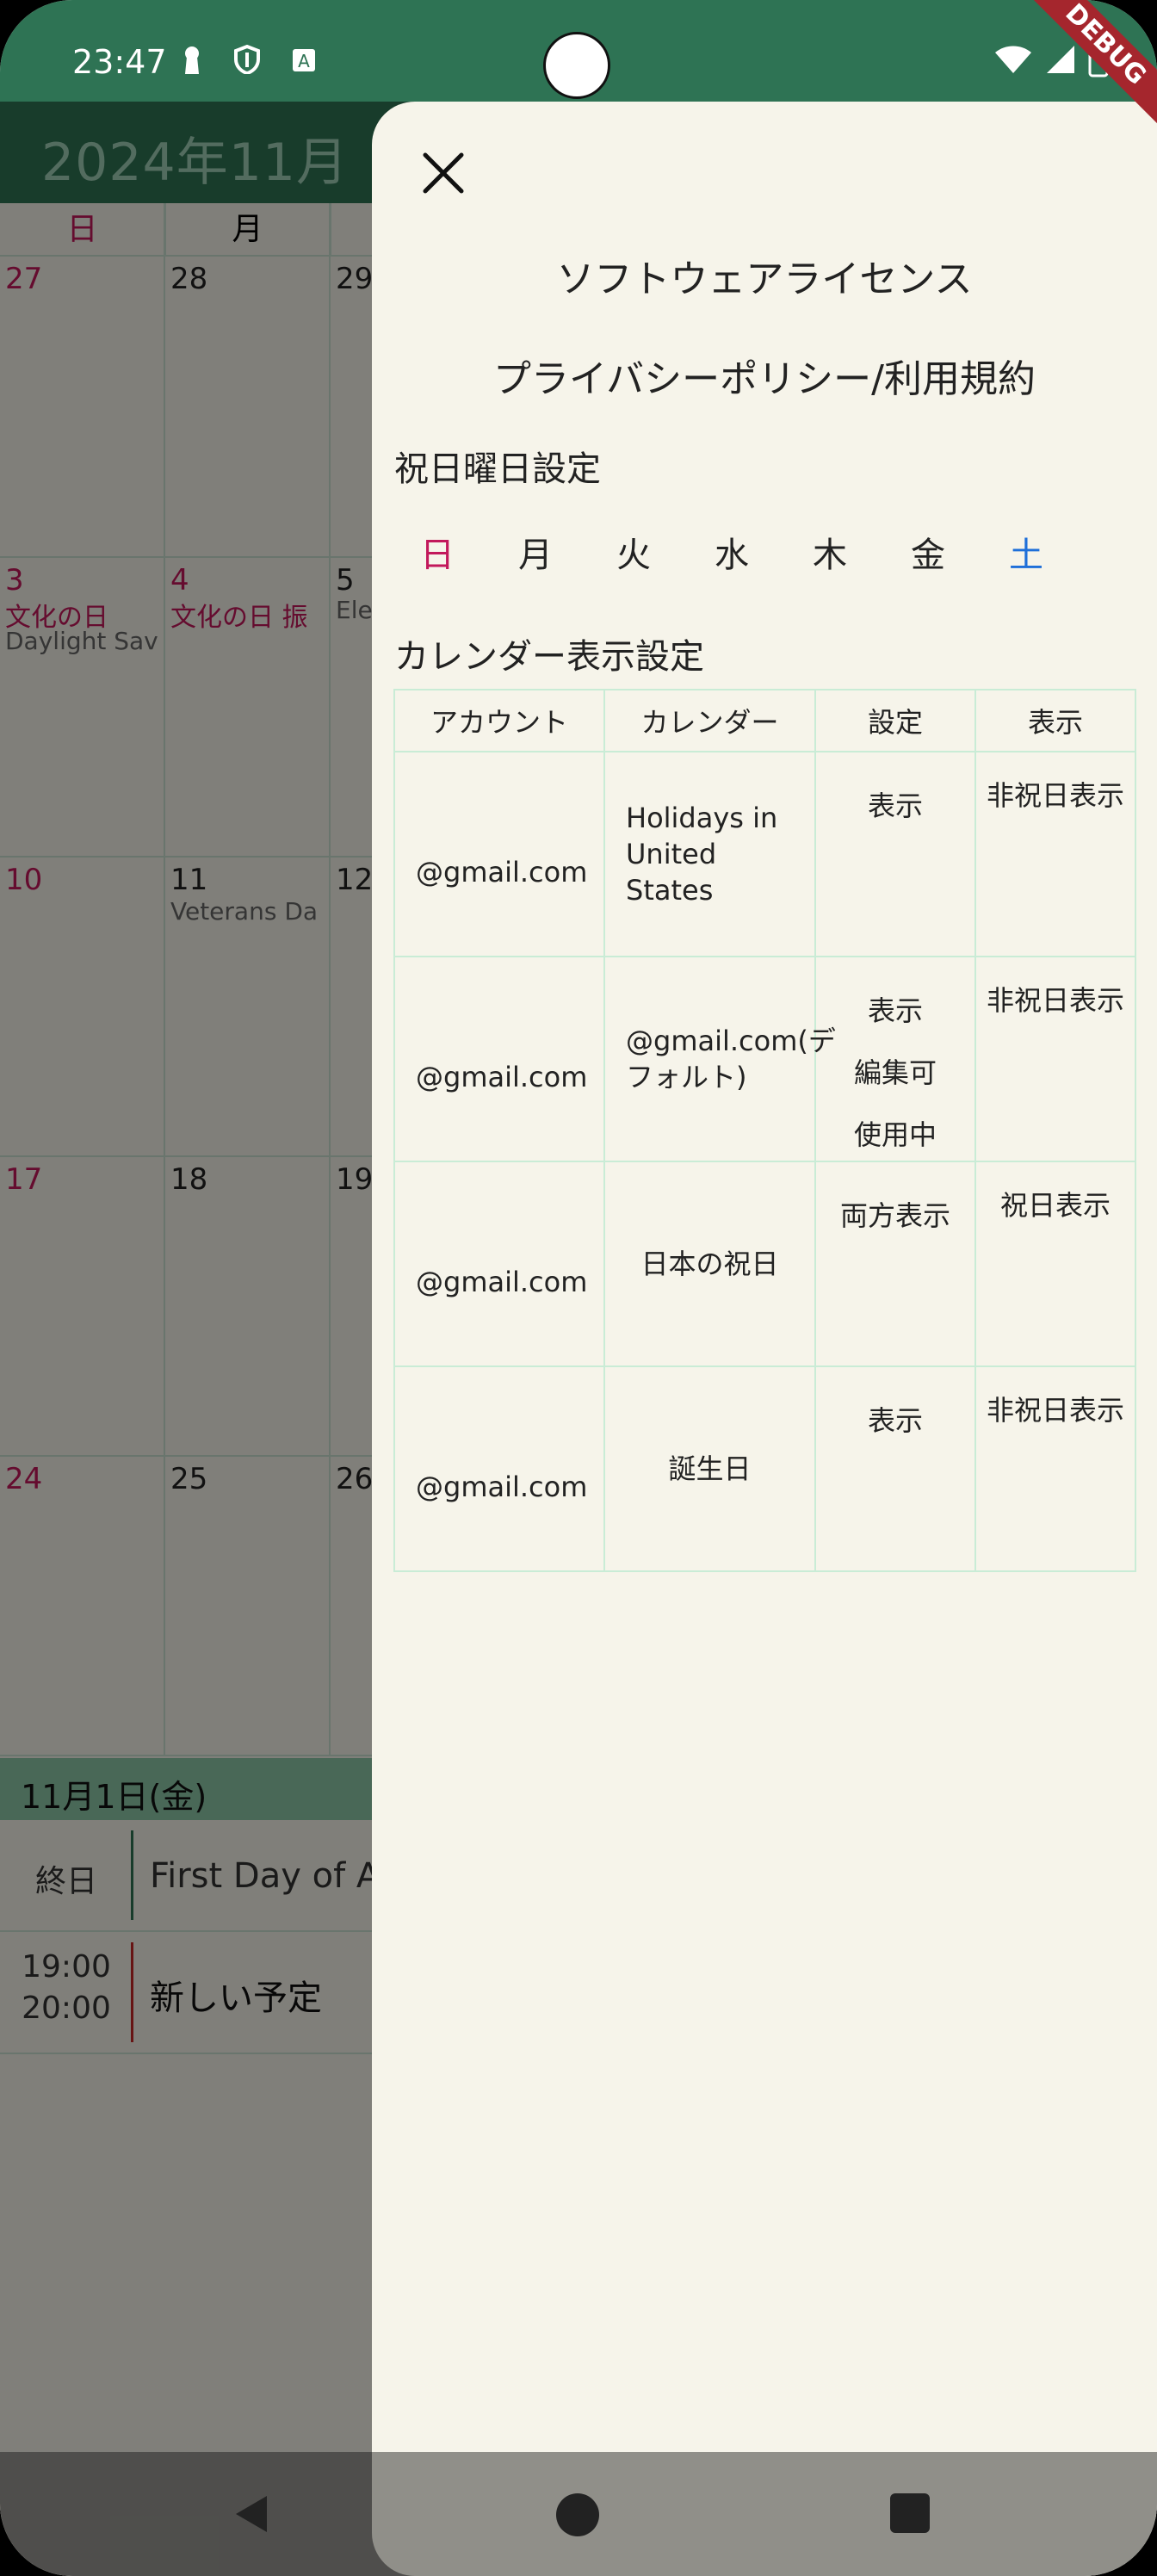 The width and height of the screenshot is (1157, 2576). What do you see at coordinates (119, 62) in the screenshot?
I see `status-time: 23:47` at bounding box center [119, 62].